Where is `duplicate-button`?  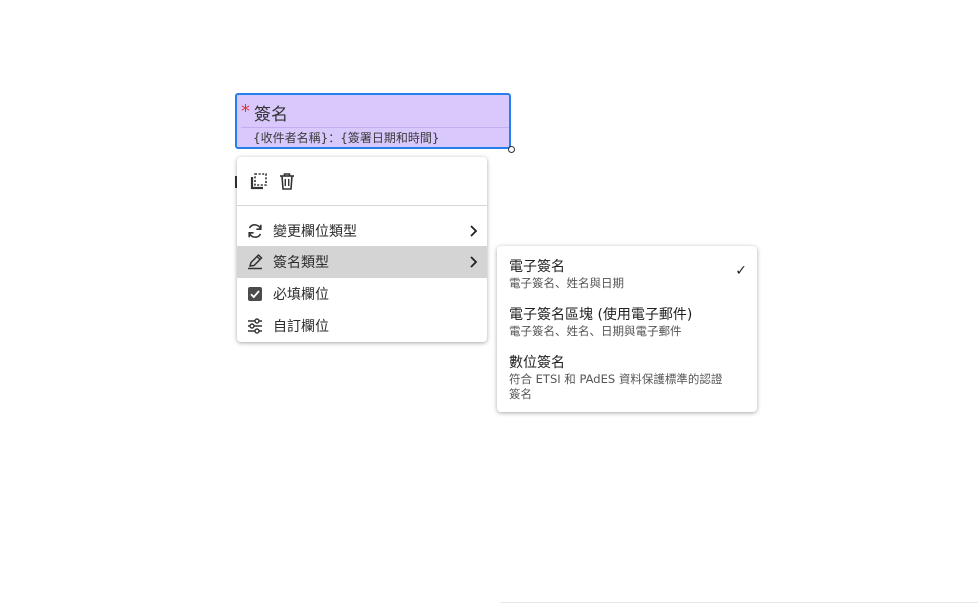 duplicate-button is located at coordinates (259, 181).